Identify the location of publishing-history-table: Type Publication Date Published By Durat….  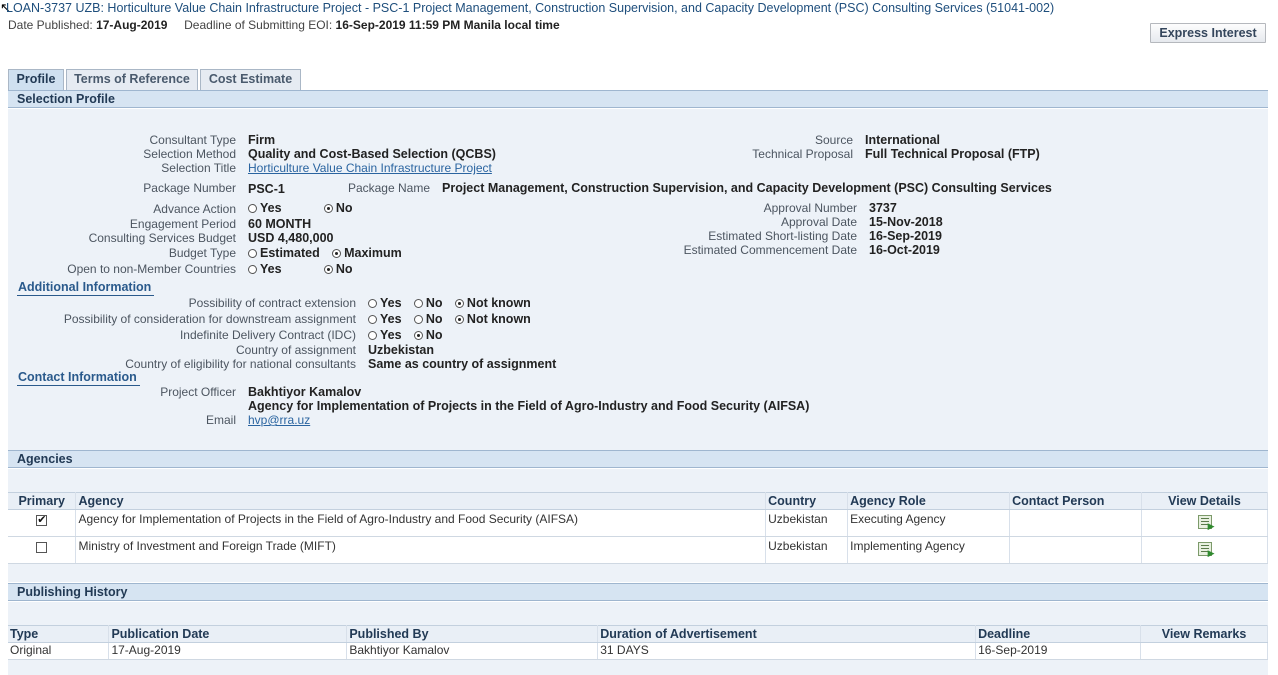
(638, 642).